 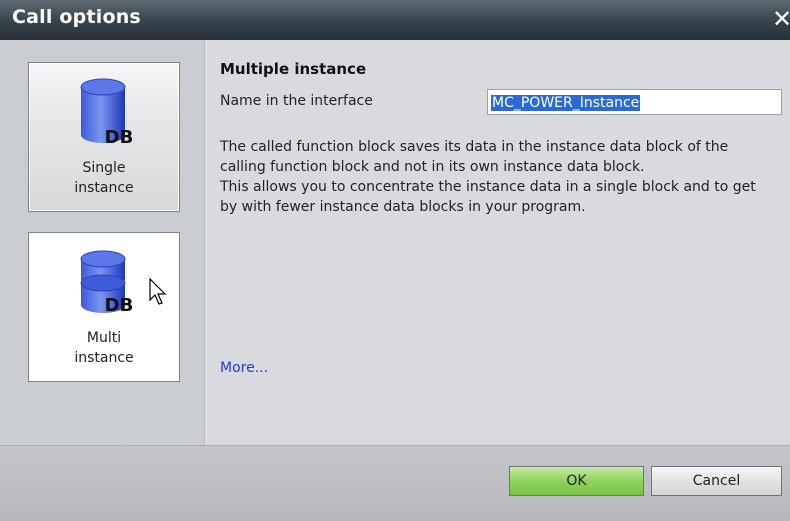 I want to click on single-instance-option: DB Single instance, so click(x=104, y=137).